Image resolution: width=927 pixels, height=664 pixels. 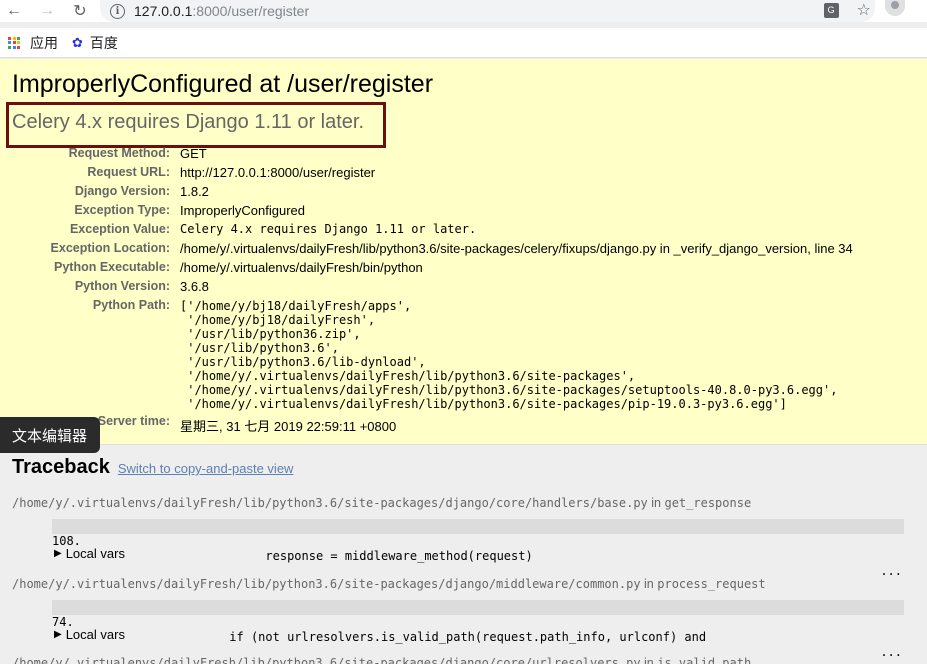 I want to click on page-title: ImproperlyConfigured at /user/register, so click(x=223, y=84).